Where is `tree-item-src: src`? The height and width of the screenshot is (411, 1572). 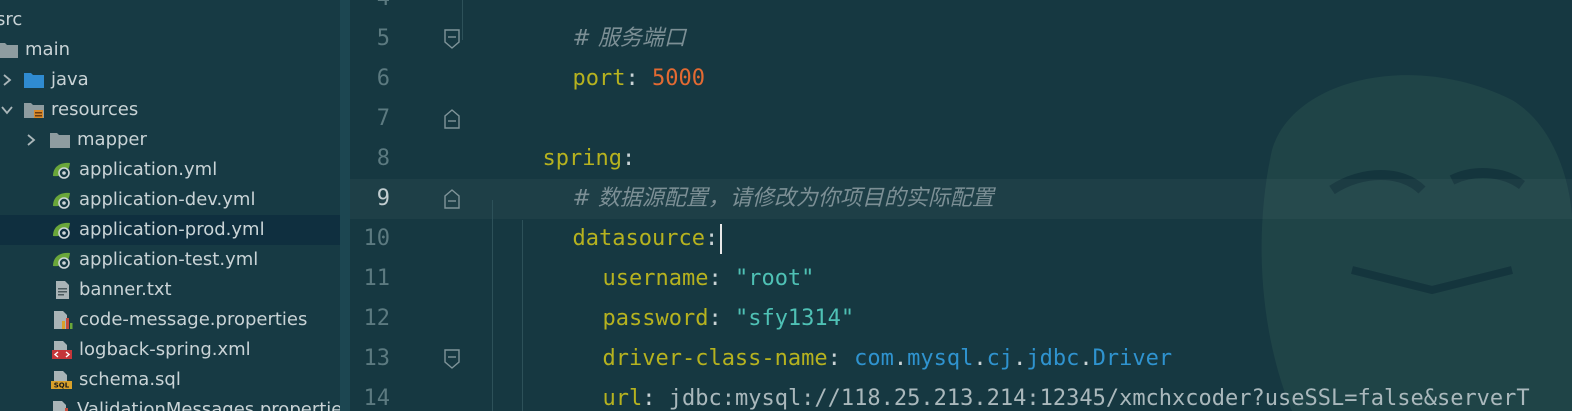 tree-item-src: src is located at coordinates (168, 20).